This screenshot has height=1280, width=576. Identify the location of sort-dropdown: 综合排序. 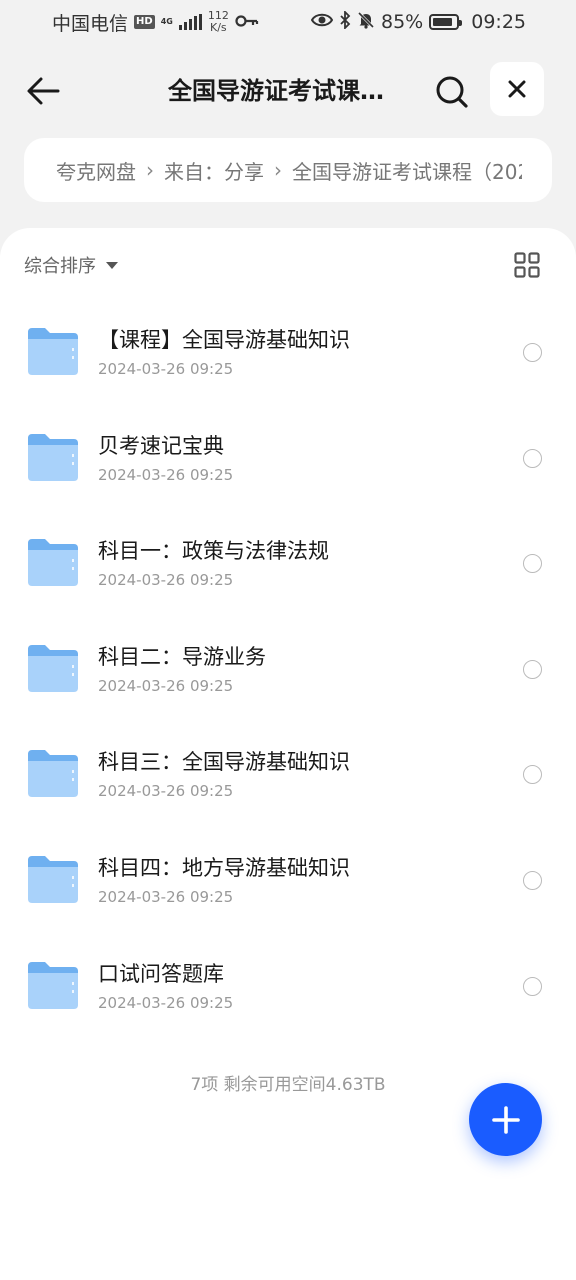
(71, 265).